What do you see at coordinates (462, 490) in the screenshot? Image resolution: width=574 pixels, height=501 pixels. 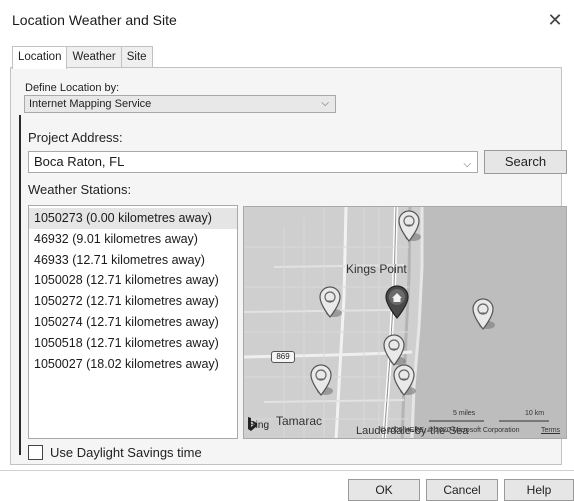 I see `cancel-button: Cancel` at bounding box center [462, 490].